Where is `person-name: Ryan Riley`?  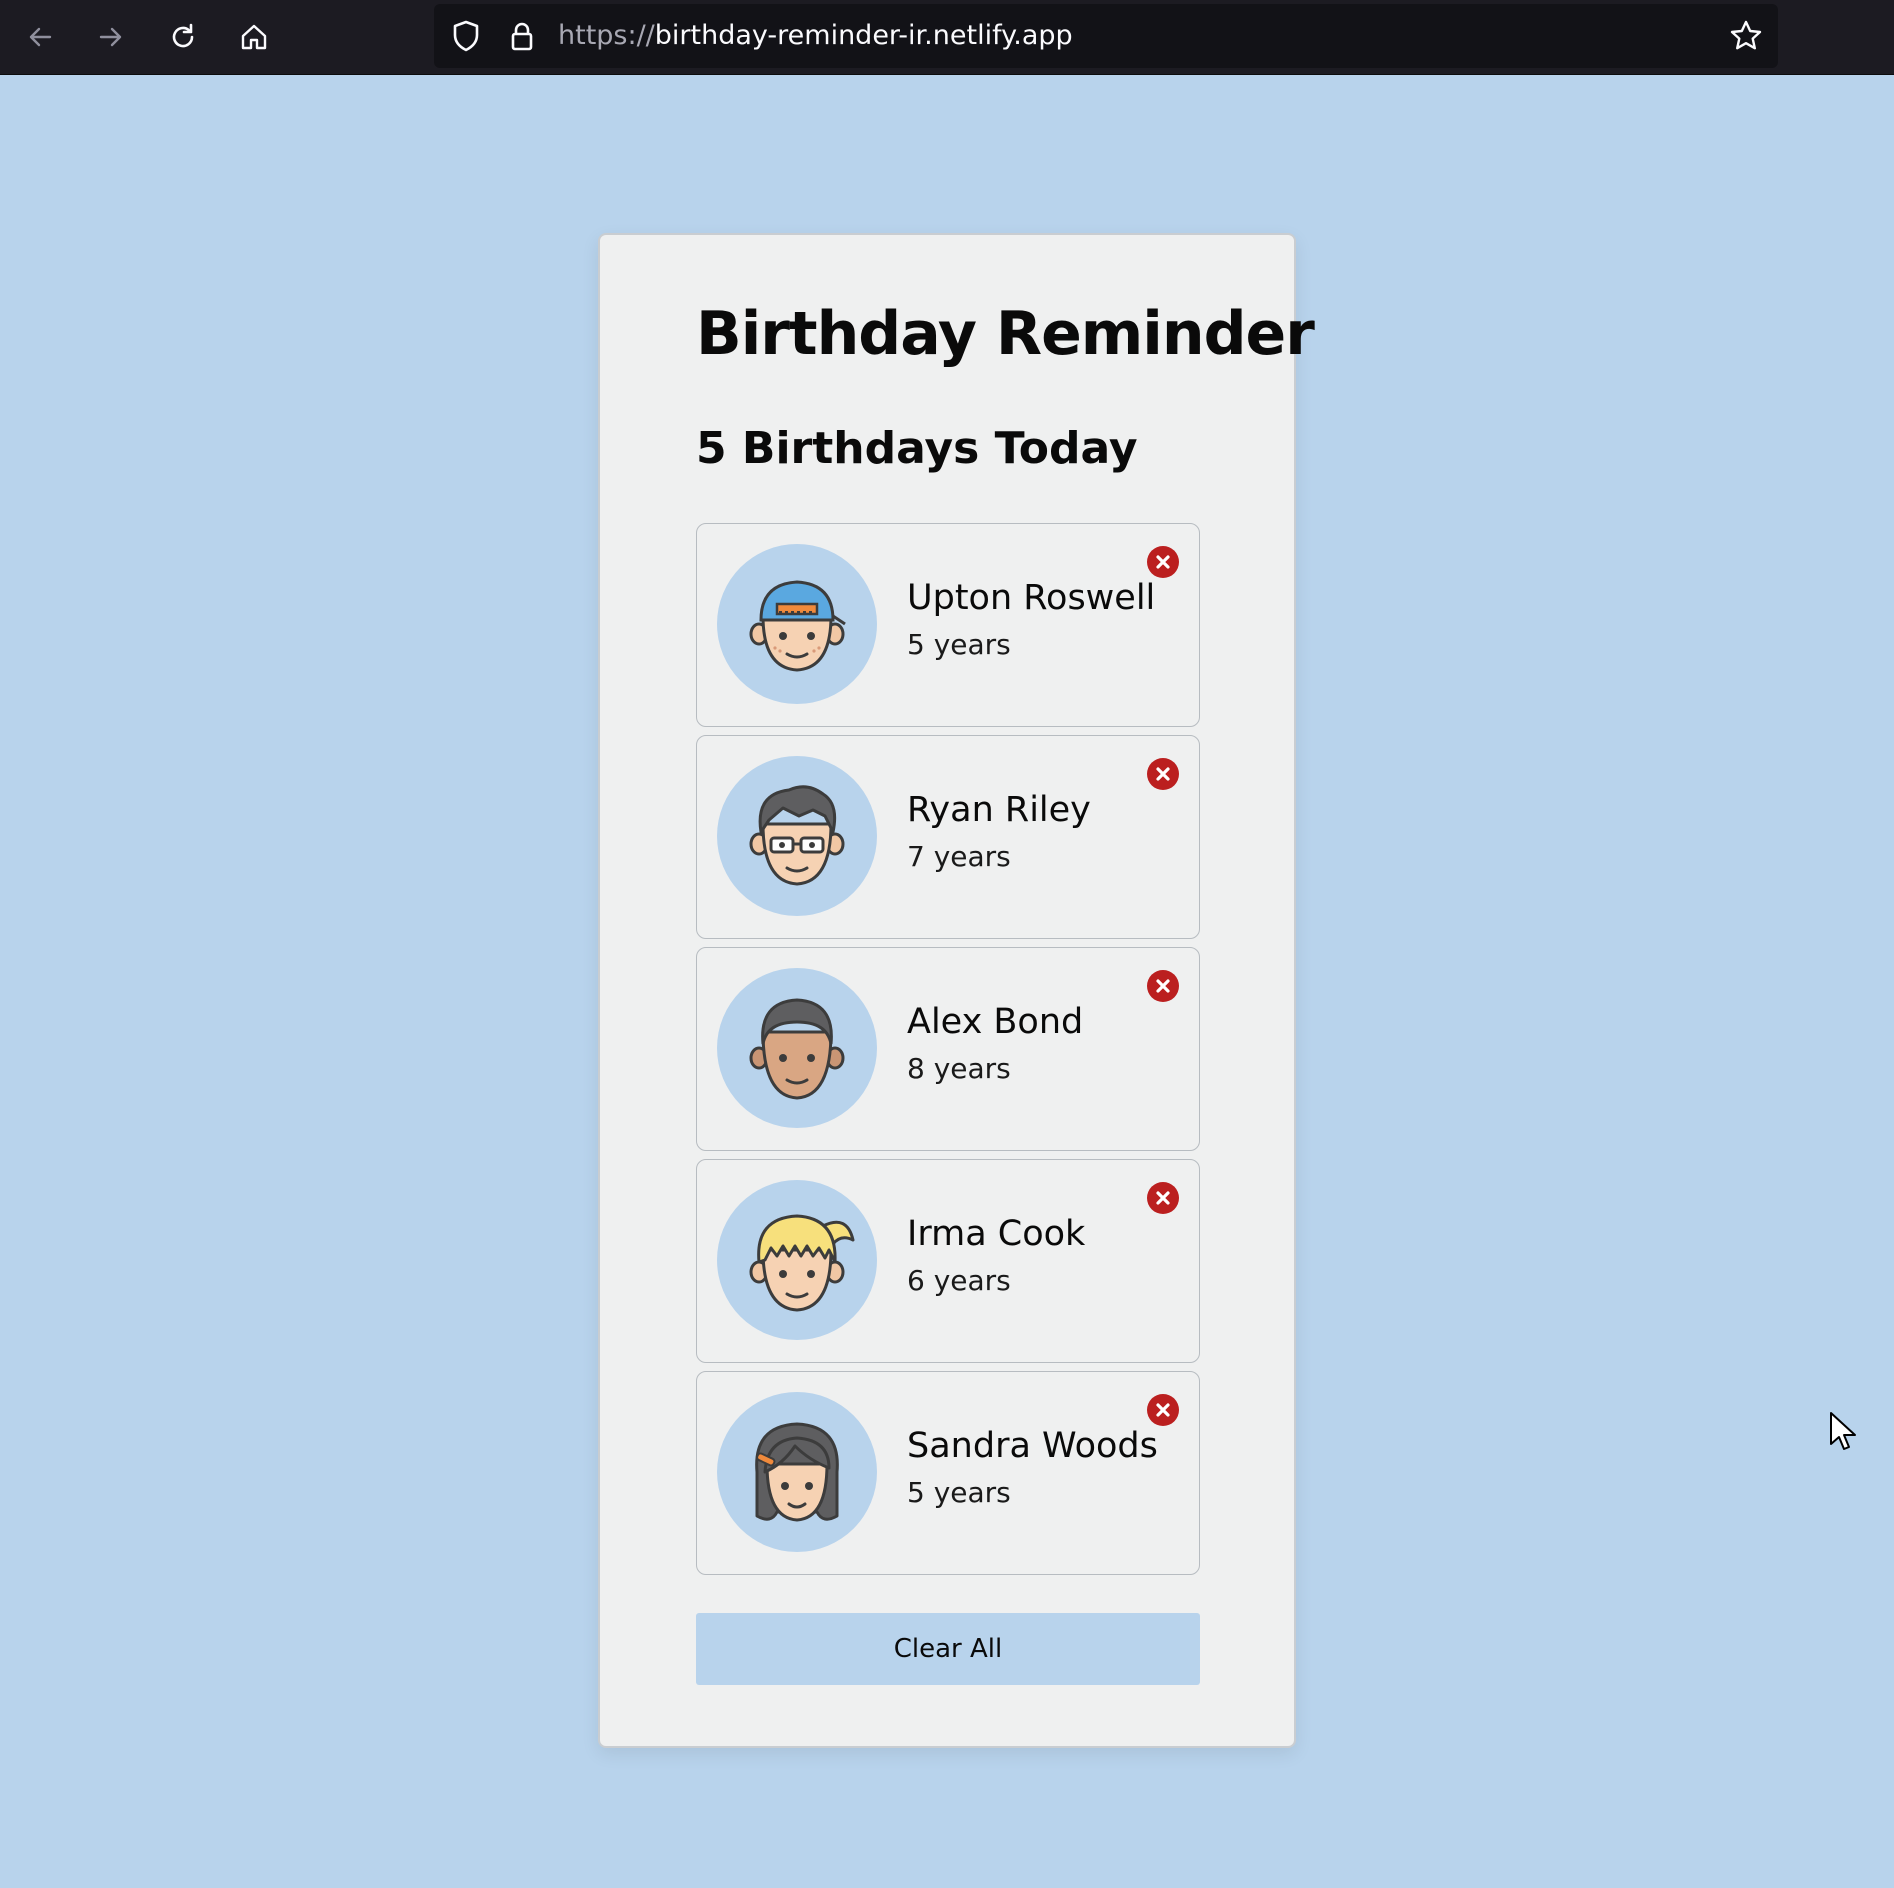
person-name: Ryan Riley is located at coordinates (999, 810).